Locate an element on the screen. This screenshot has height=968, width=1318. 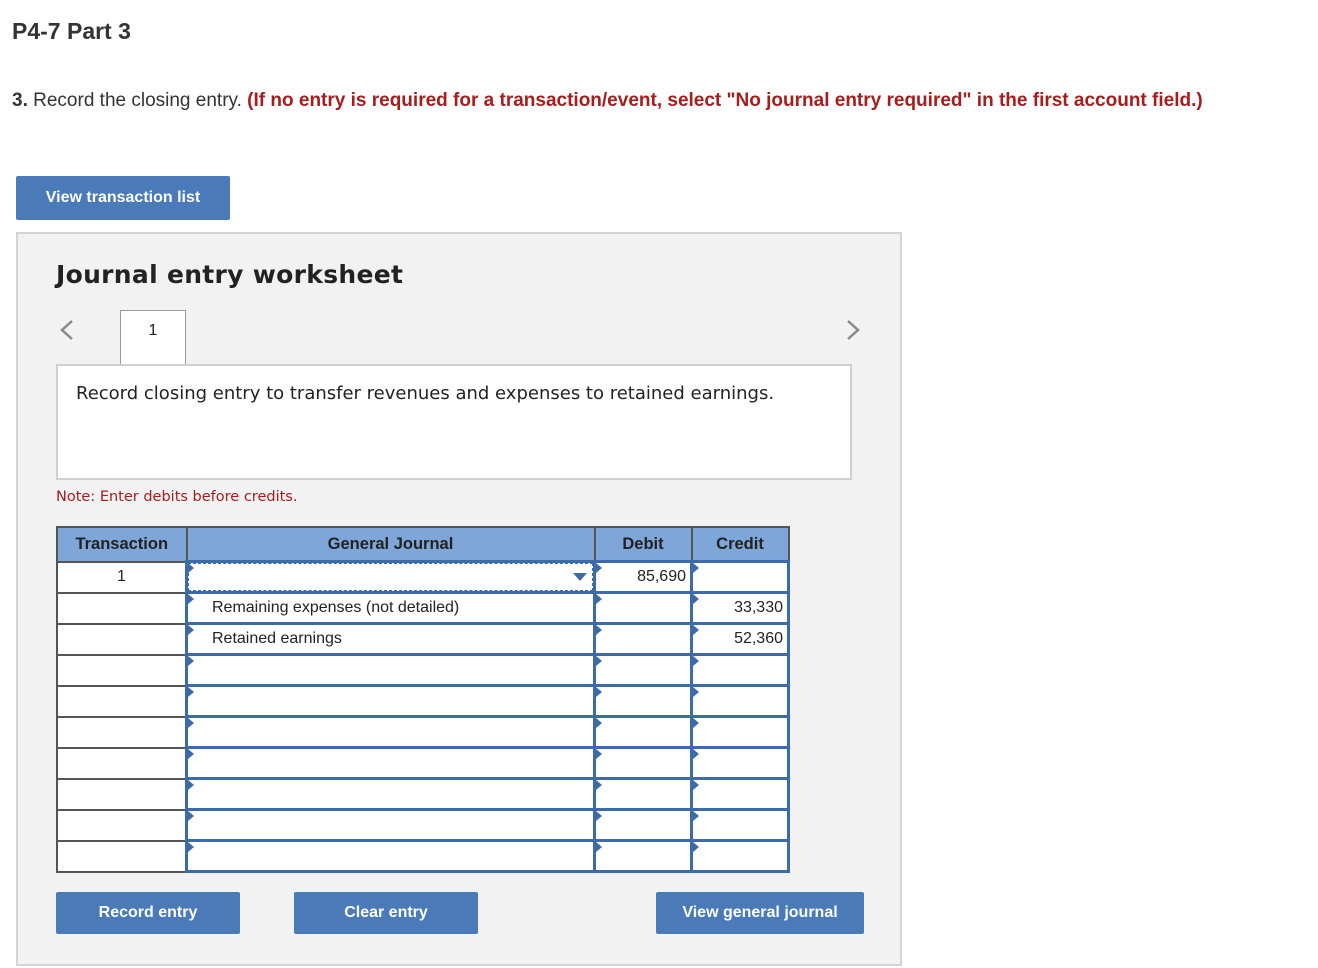
instruction-number: 3. is located at coordinates (20, 100).